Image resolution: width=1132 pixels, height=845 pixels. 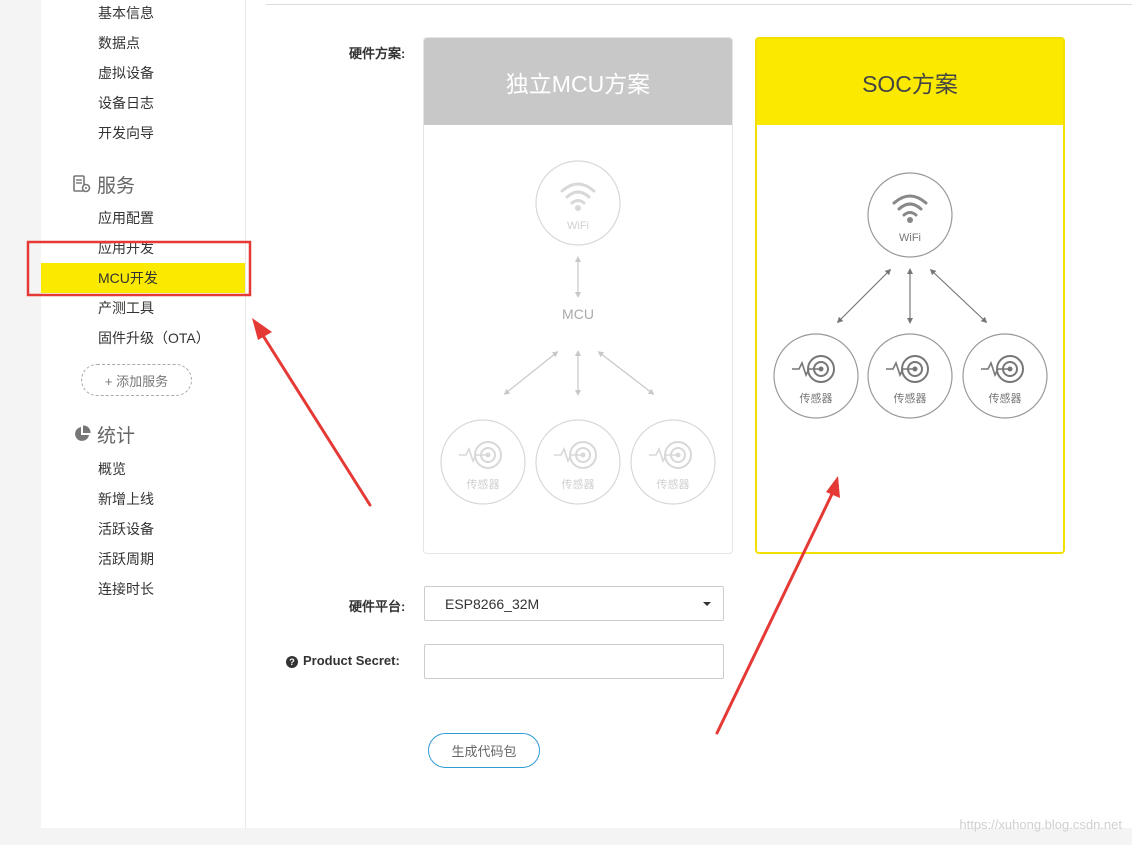 I want to click on sidebar-item-app-dev: 应用开发, so click(x=126, y=248).